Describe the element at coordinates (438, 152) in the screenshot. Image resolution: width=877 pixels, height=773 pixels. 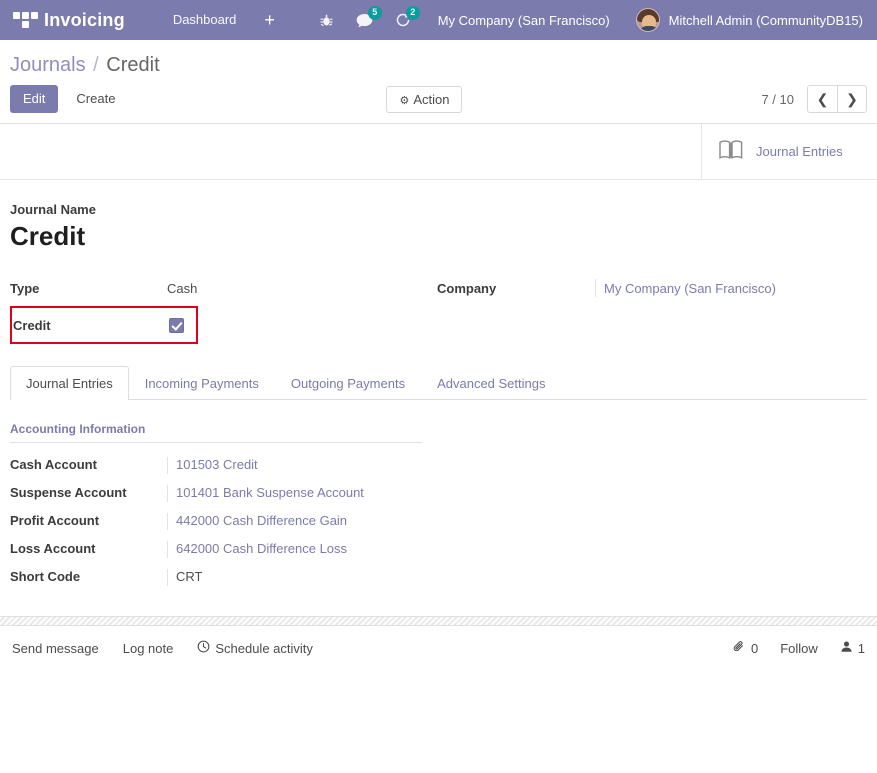
I see `stat-button-box: Journal Entries` at that location.